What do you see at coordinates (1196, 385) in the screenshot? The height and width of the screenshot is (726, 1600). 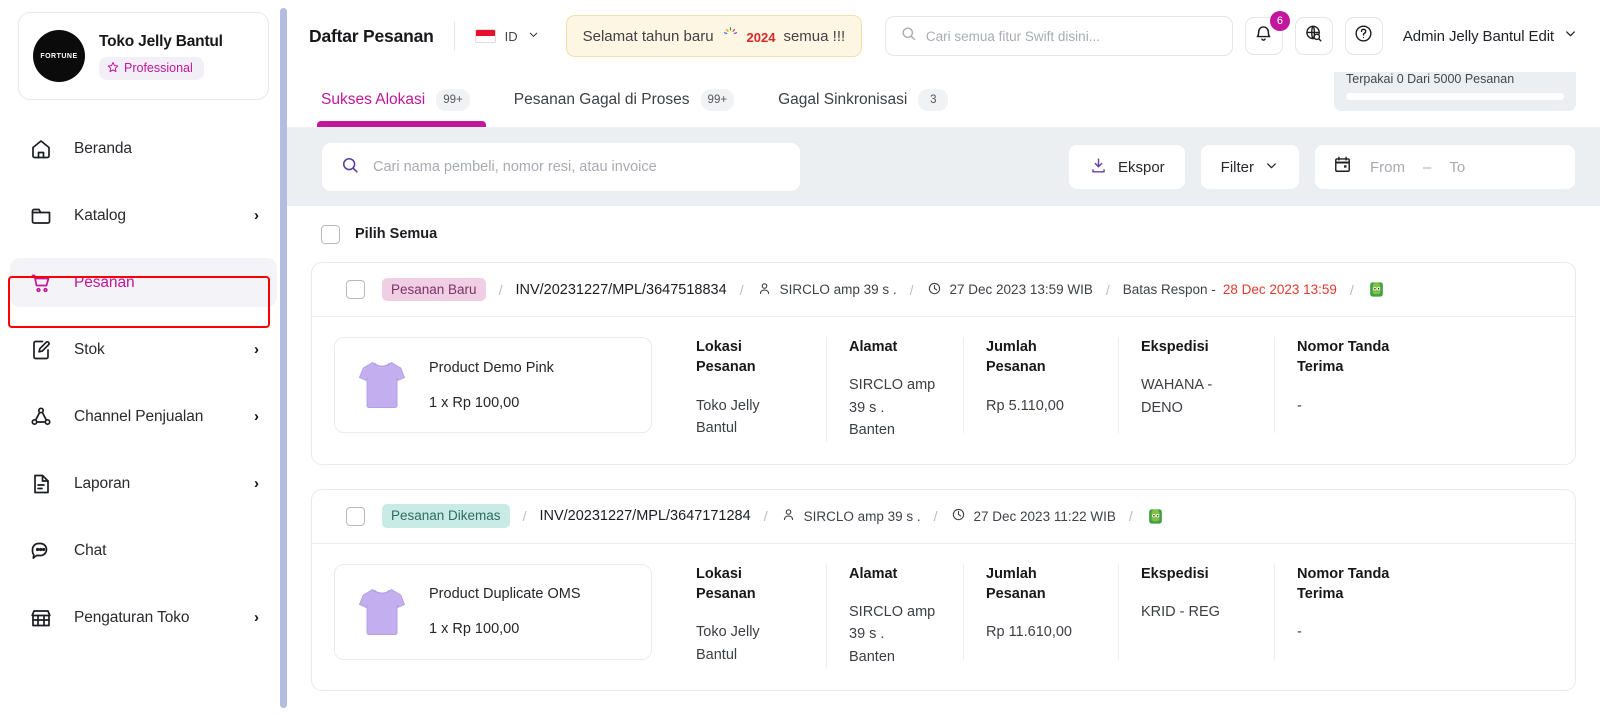 I see `column-ekspedisi: Ekspedisi WAHANA - DENO` at bounding box center [1196, 385].